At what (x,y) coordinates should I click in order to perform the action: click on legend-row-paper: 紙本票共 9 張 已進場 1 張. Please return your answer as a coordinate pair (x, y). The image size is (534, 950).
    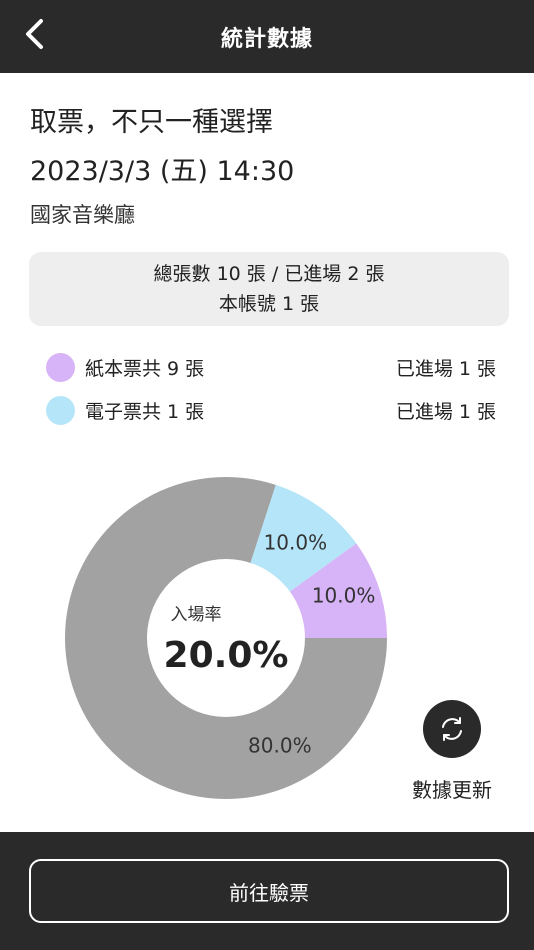
    Looking at the image, I should click on (271, 367).